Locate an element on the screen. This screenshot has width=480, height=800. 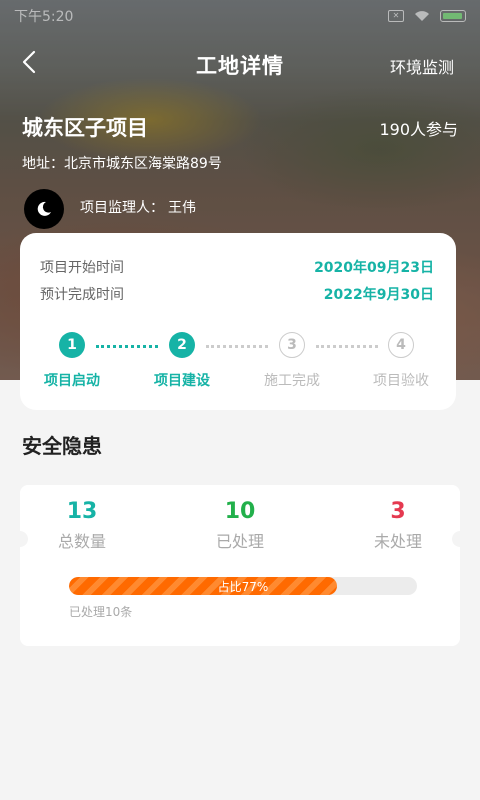
step-3-number: 3 is located at coordinates (292, 345).